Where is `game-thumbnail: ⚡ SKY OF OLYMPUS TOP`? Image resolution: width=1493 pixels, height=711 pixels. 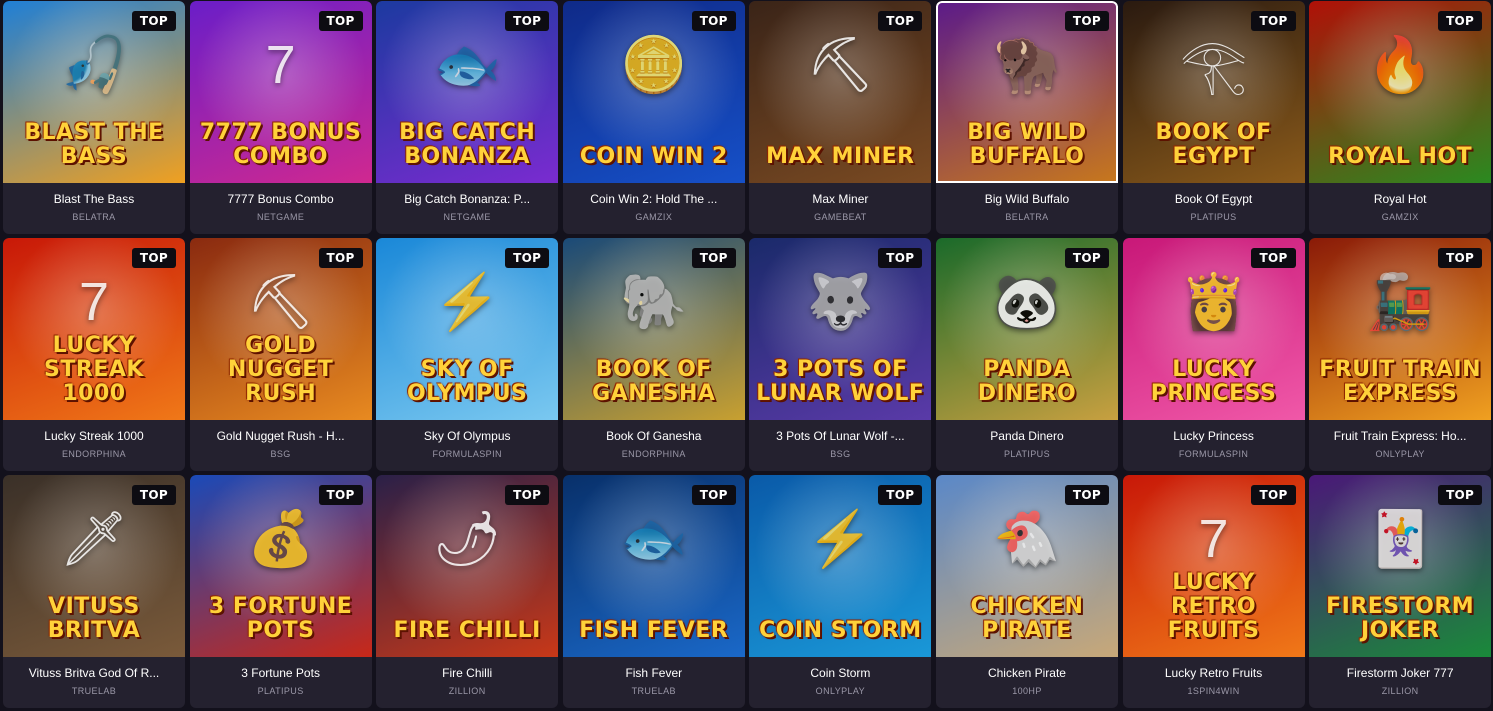 game-thumbnail: ⚡ SKY OF OLYMPUS TOP is located at coordinates (467, 329).